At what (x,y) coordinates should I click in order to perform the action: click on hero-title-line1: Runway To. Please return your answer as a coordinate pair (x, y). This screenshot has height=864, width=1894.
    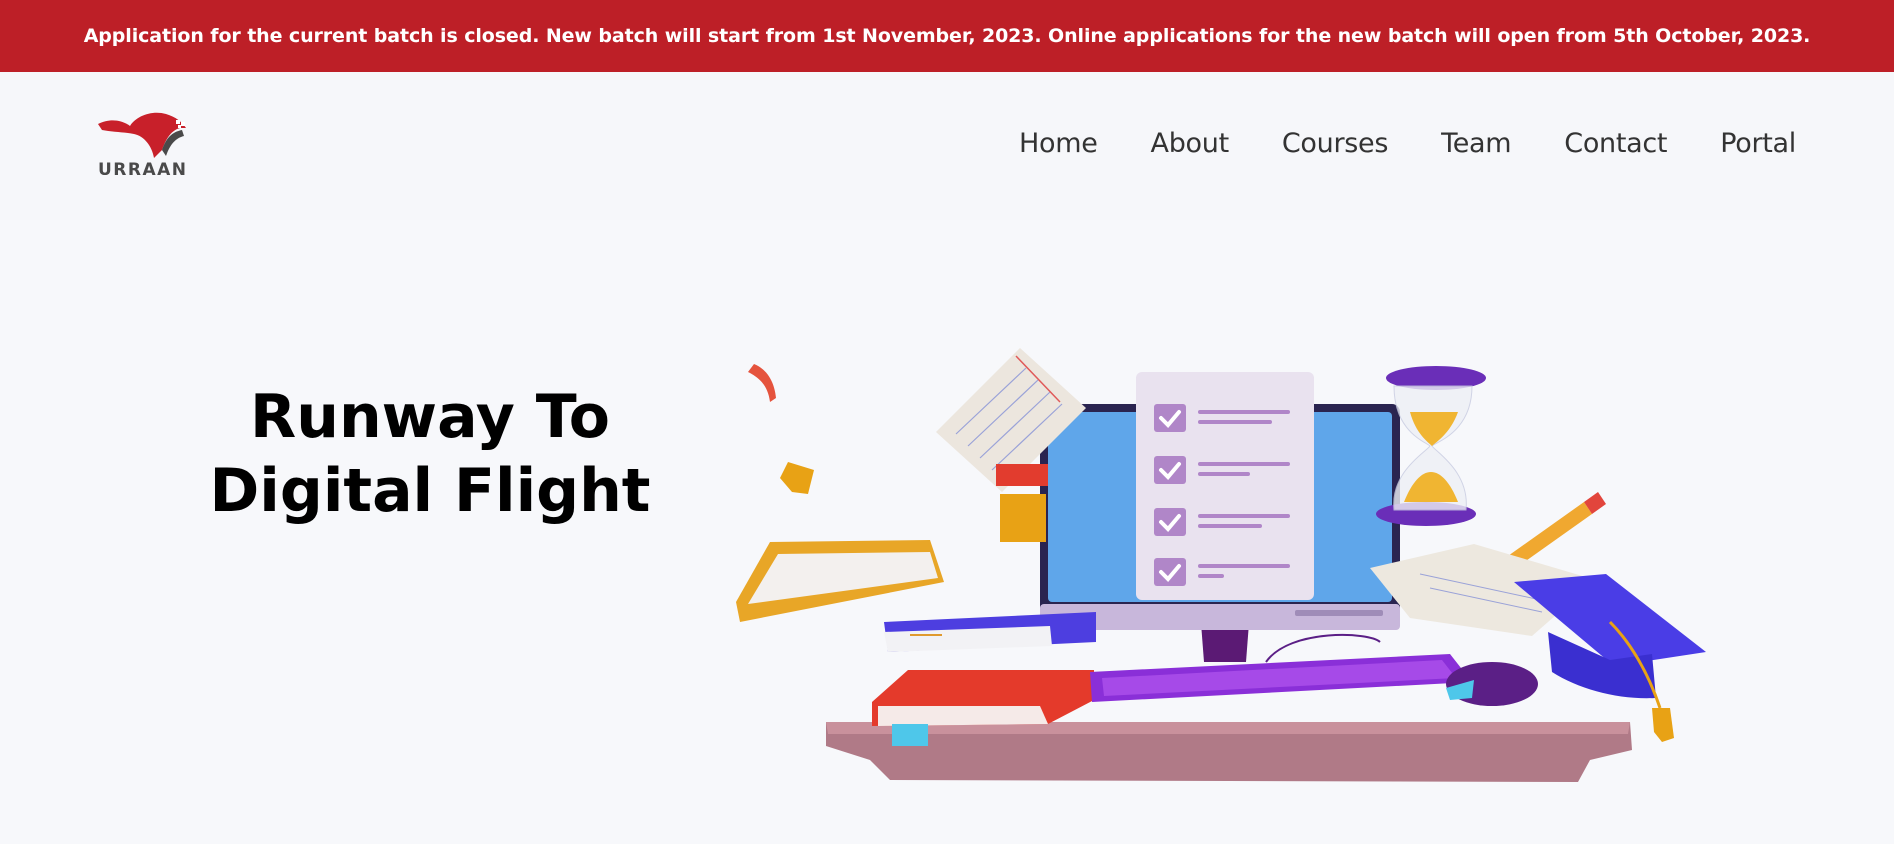
    Looking at the image, I should click on (430, 417).